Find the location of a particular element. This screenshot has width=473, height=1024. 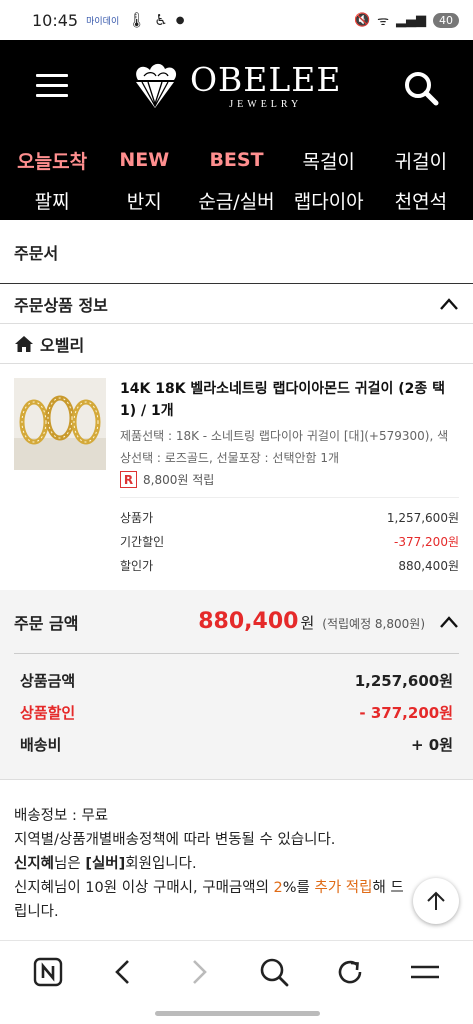

scroll-to-top-button is located at coordinates (436, 901).